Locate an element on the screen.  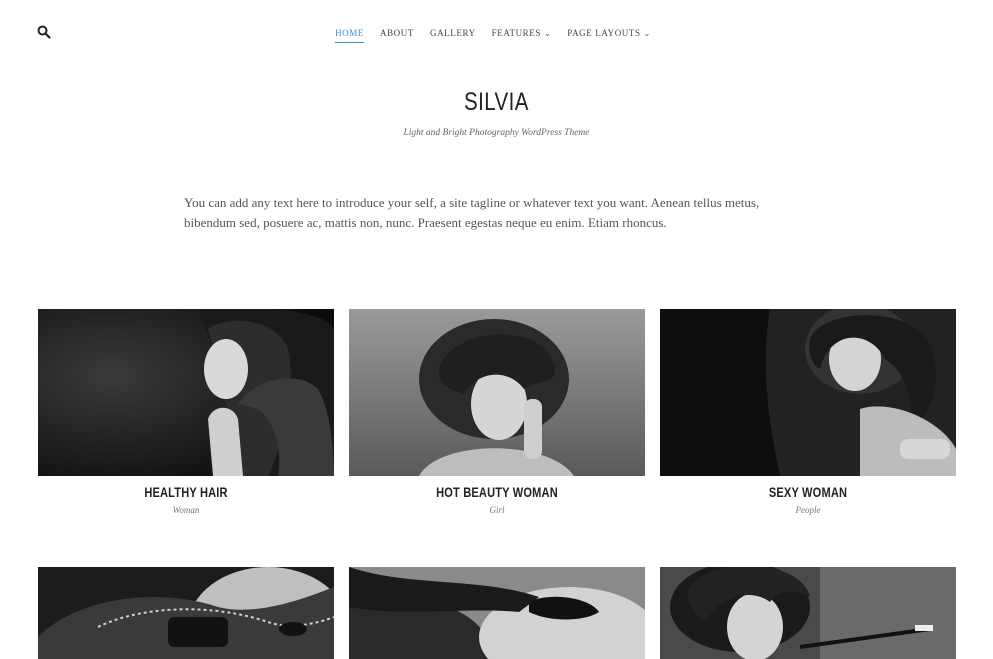
nav-item-page-layouts: PAGE LAYOUTS ⌄ is located at coordinates (609, 34).